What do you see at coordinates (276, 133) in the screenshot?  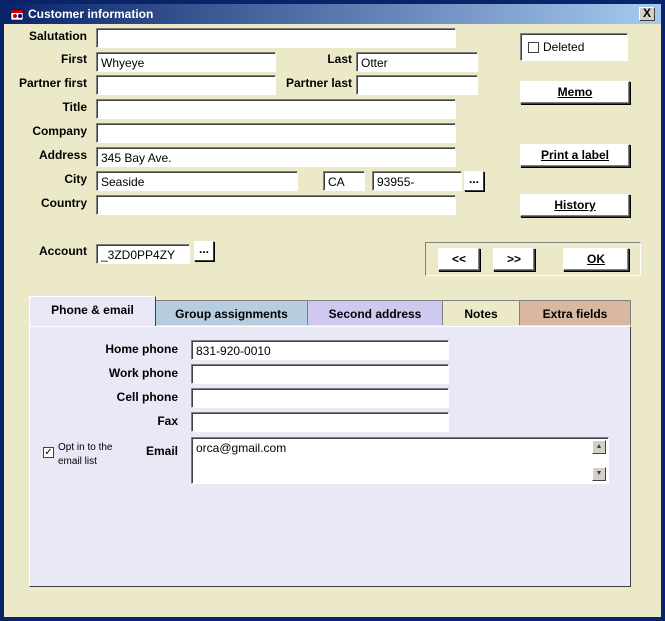 I see `company-field` at bounding box center [276, 133].